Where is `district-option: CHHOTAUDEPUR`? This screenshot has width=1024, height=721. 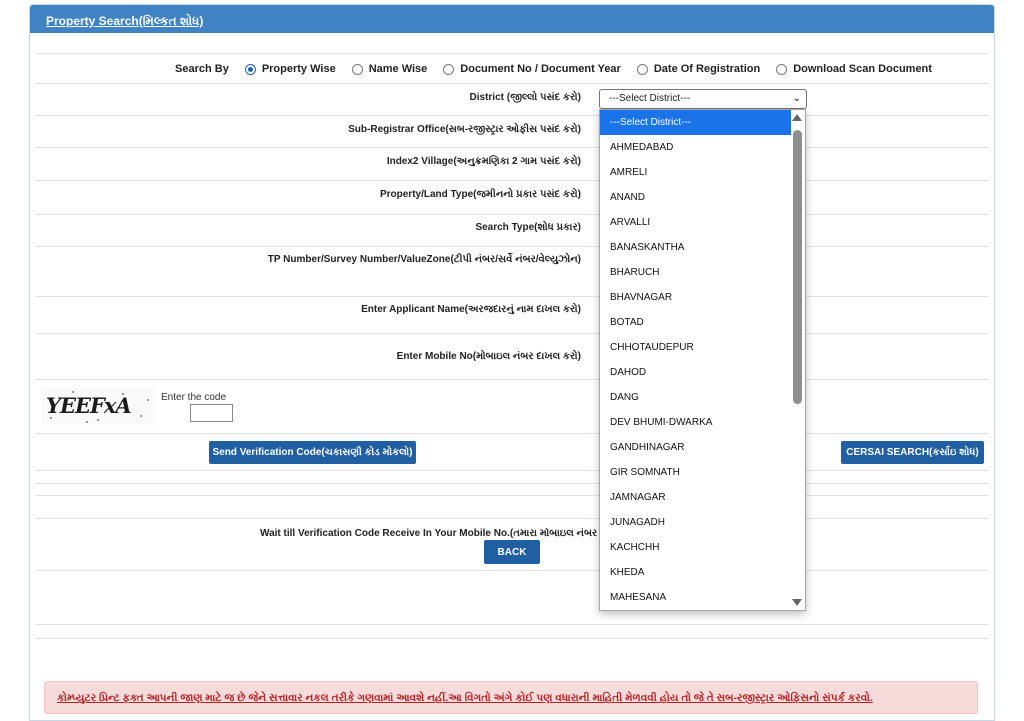 district-option: CHHOTAUDEPUR is located at coordinates (696, 347).